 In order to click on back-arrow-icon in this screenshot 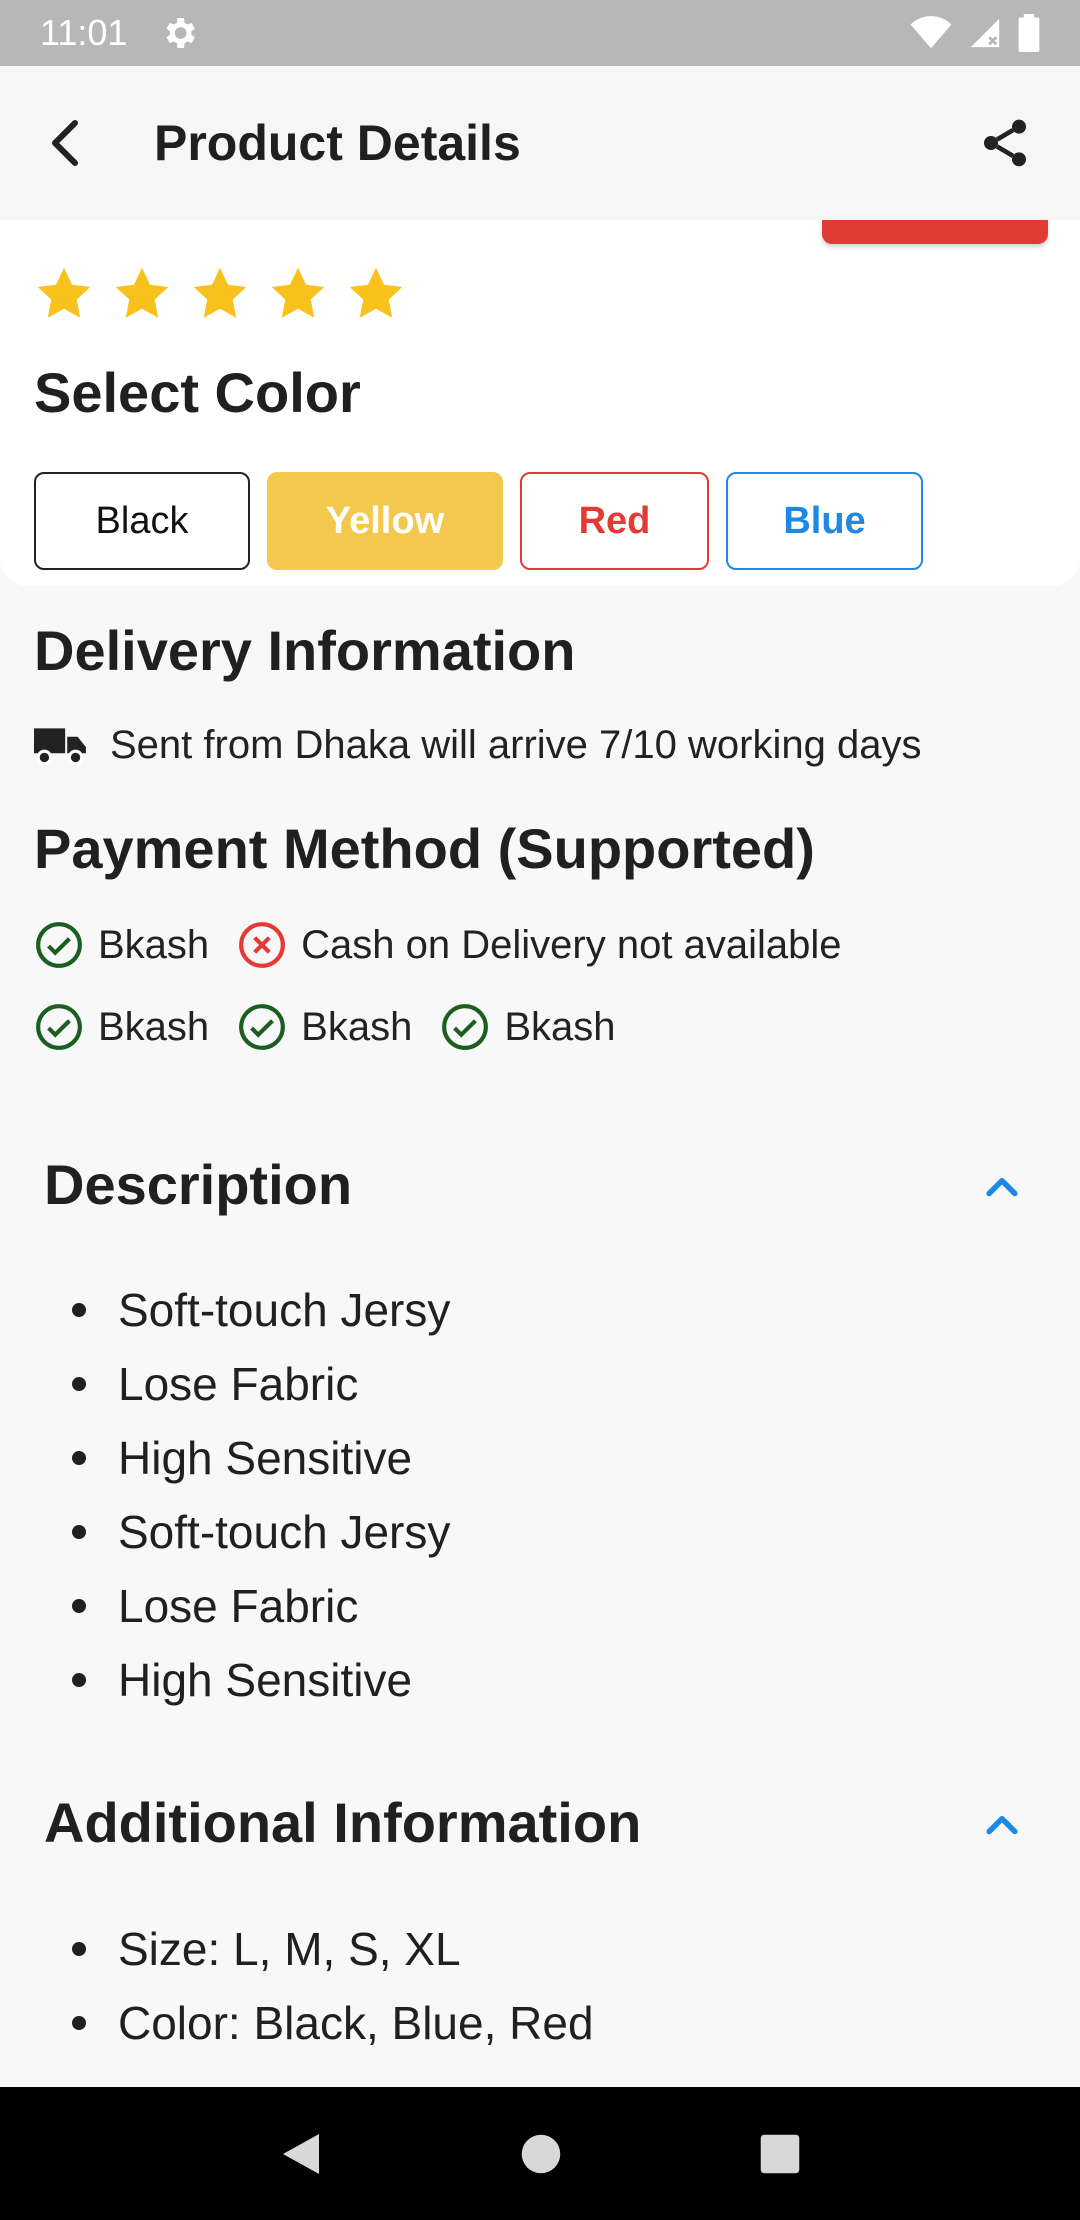, I will do `click(65, 143)`.